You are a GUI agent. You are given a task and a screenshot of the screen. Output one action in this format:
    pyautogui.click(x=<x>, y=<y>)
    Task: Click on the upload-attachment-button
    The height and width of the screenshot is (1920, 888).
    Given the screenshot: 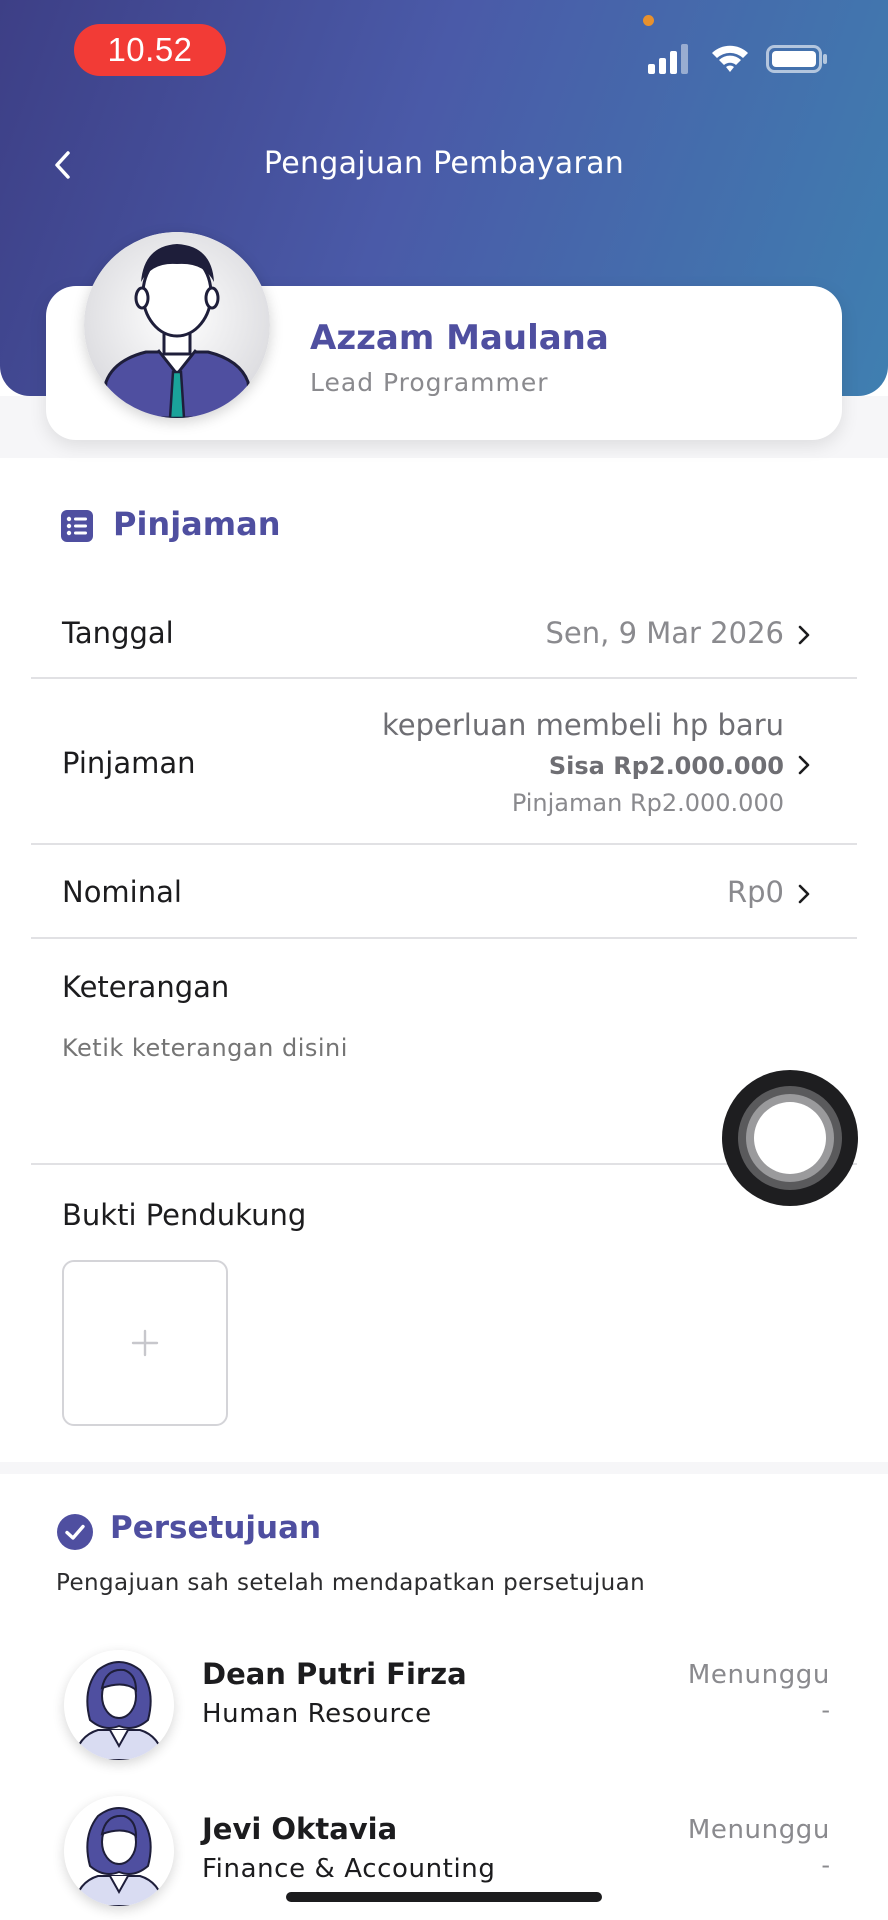 What is the action you would take?
    pyautogui.click(x=145, y=1343)
    